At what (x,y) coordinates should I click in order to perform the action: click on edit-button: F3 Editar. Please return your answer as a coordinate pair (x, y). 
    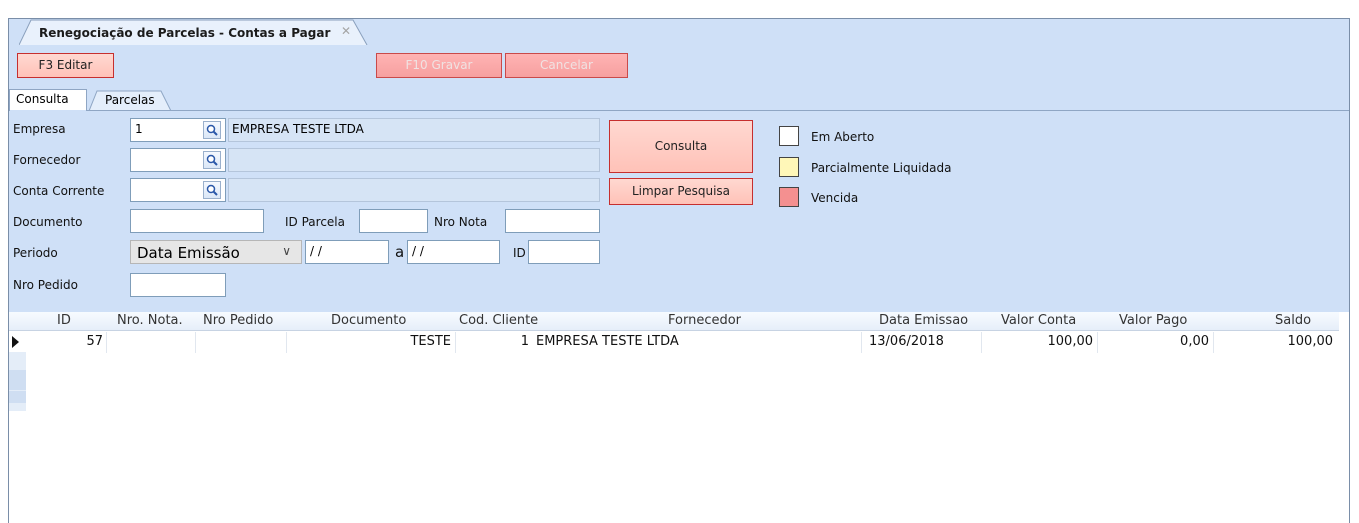
    Looking at the image, I should click on (65, 65).